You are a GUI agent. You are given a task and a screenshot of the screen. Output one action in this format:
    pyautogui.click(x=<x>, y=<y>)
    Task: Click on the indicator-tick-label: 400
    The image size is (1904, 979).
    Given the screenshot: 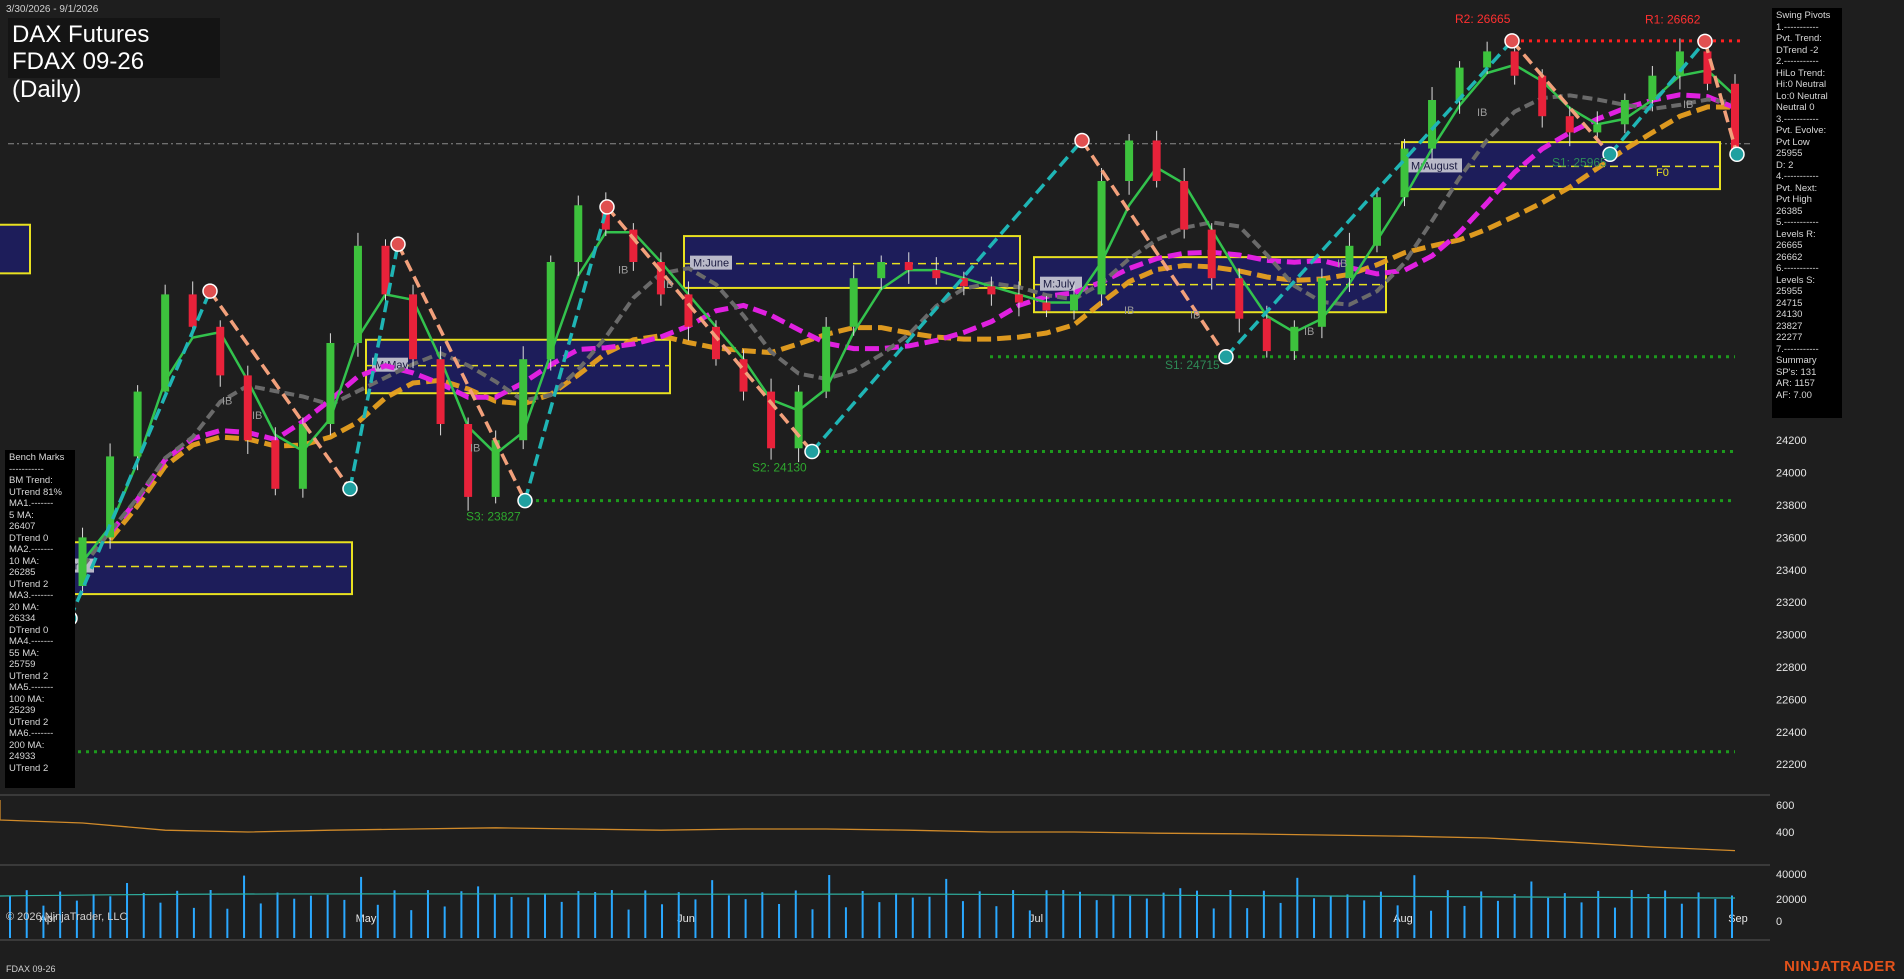 What is the action you would take?
    pyautogui.click(x=1785, y=833)
    